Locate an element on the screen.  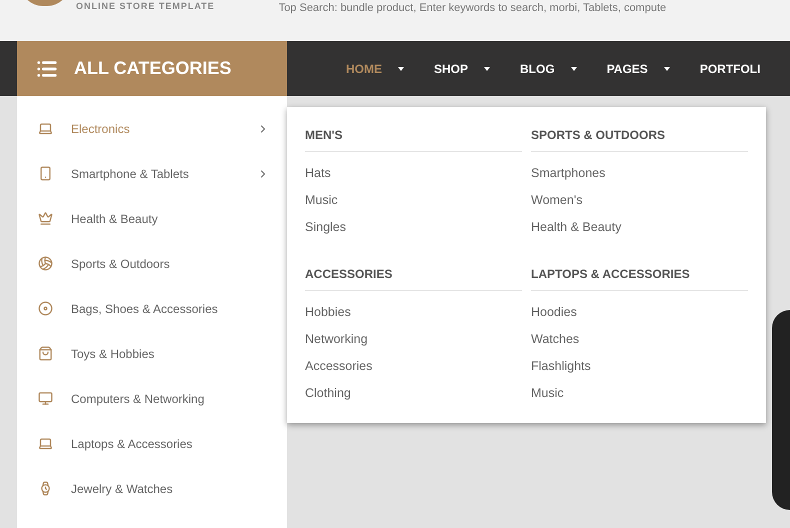
nav-menu-item: PAGES is located at coordinates (638, 69).